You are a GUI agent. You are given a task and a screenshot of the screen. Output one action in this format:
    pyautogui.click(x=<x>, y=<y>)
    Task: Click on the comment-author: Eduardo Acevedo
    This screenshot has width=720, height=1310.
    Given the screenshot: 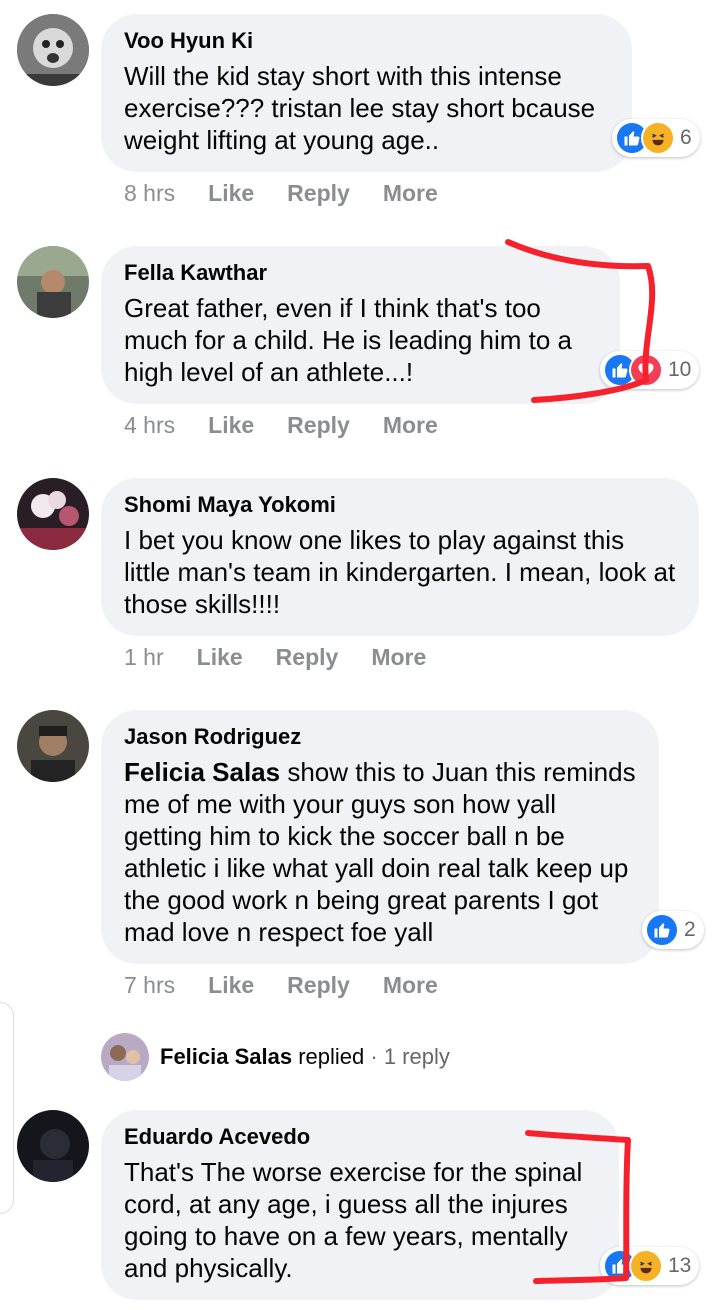 What is the action you would take?
    pyautogui.click(x=360, y=1137)
    